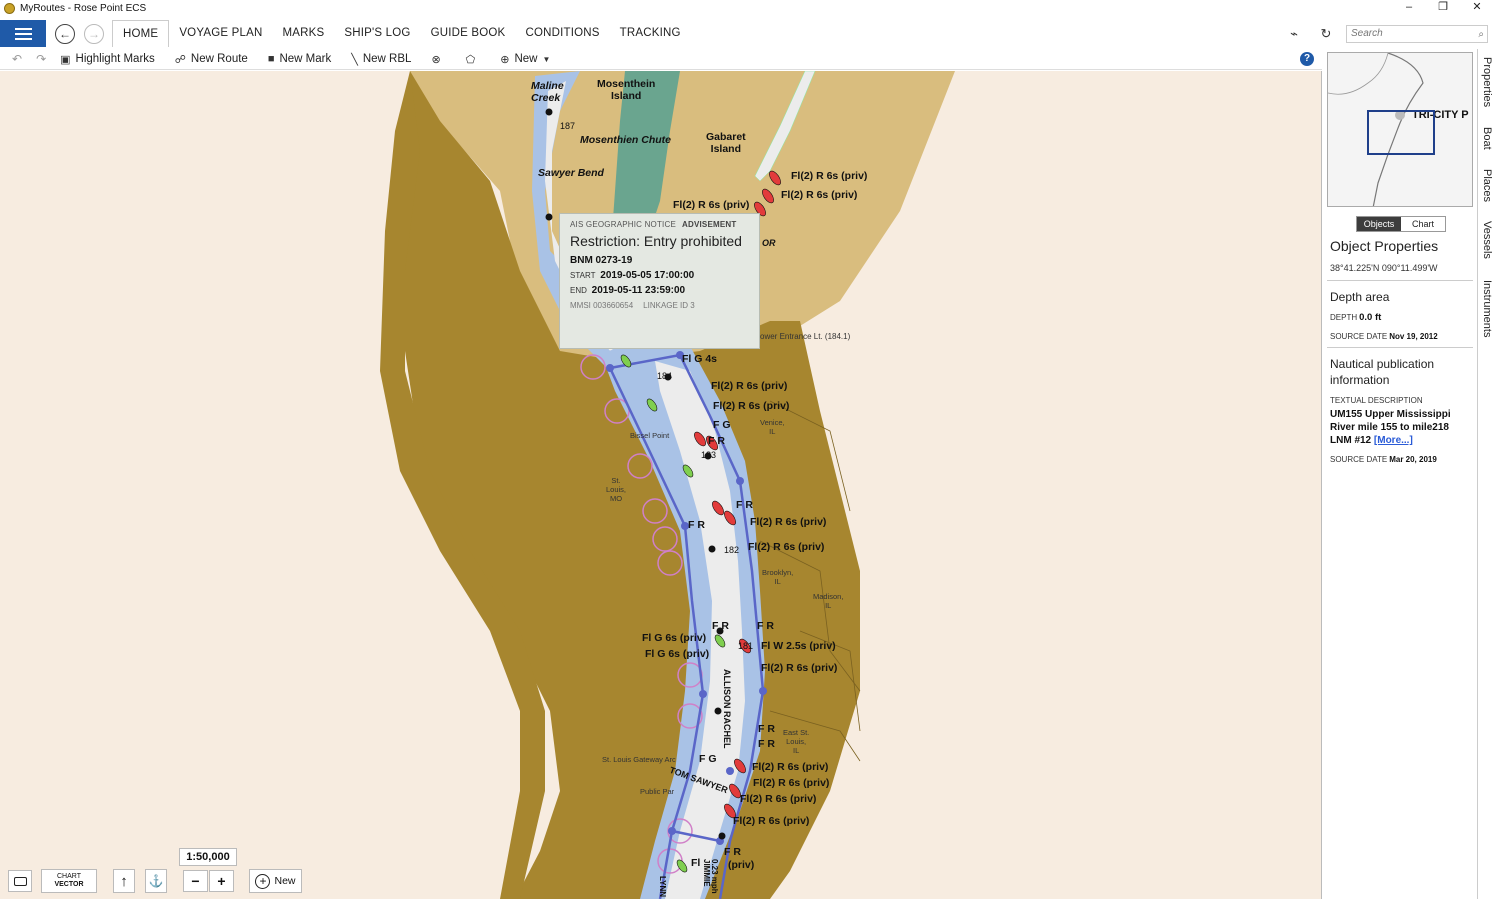  I want to click on hamburger-menu-button, so click(23, 33).